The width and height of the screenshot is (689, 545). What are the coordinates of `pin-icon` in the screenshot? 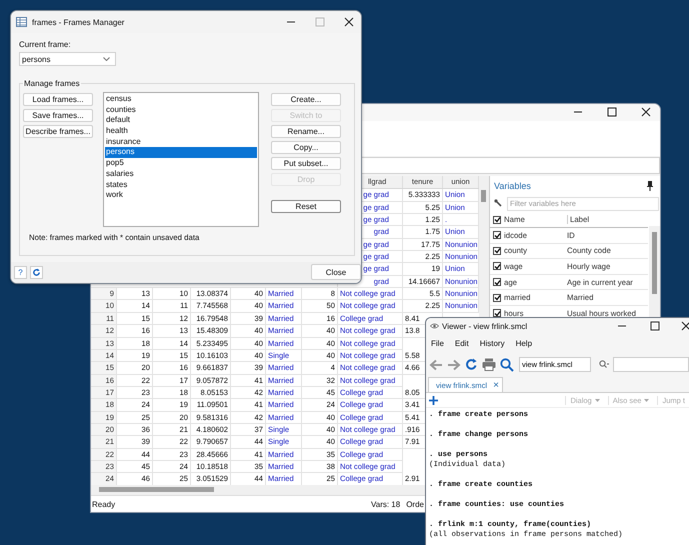 It's located at (650, 185).